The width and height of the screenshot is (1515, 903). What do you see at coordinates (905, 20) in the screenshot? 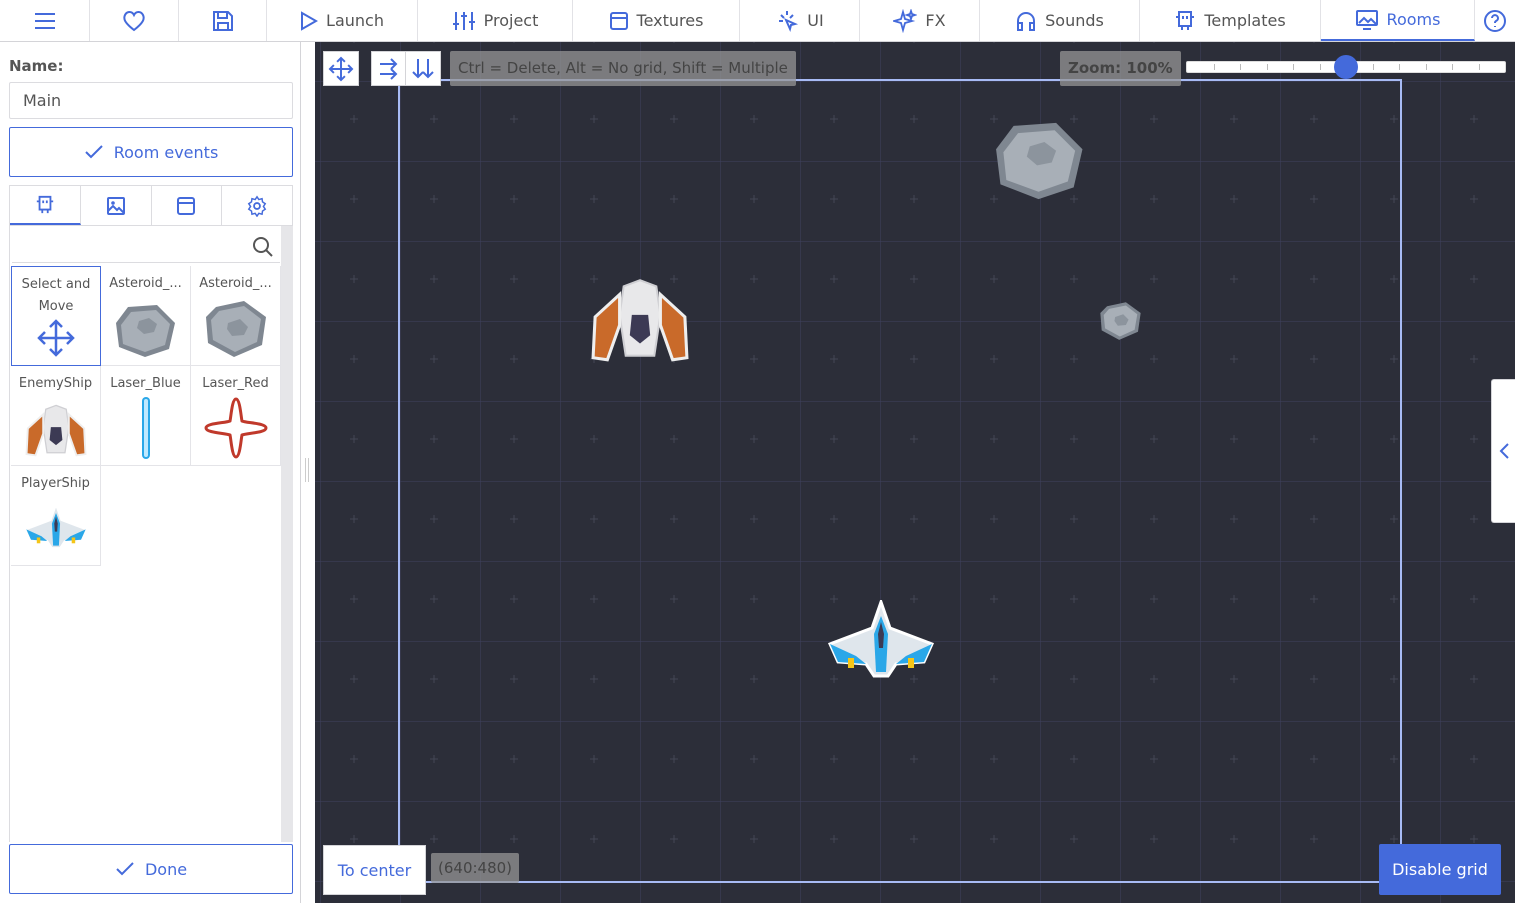
I see `sparkles-icon` at bounding box center [905, 20].